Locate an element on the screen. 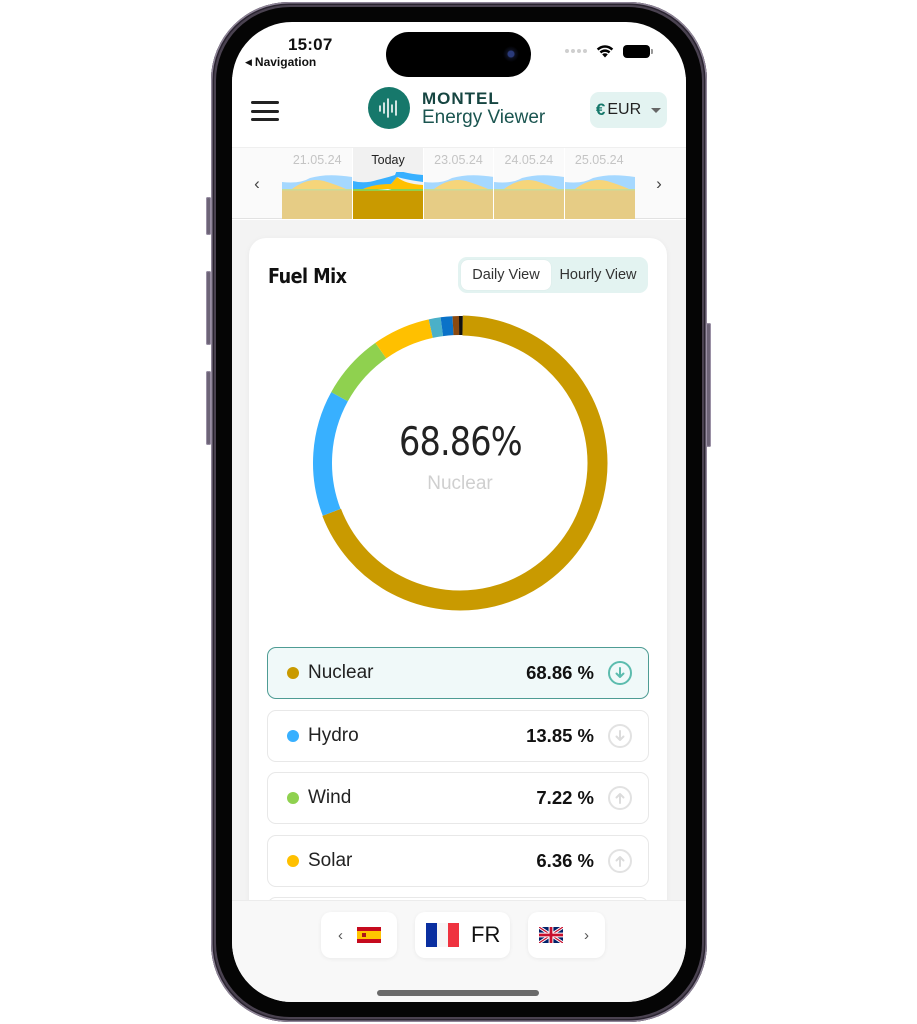 This screenshot has height=1024, width=917. fuel-item: Wind 7.22 % is located at coordinates (458, 798).